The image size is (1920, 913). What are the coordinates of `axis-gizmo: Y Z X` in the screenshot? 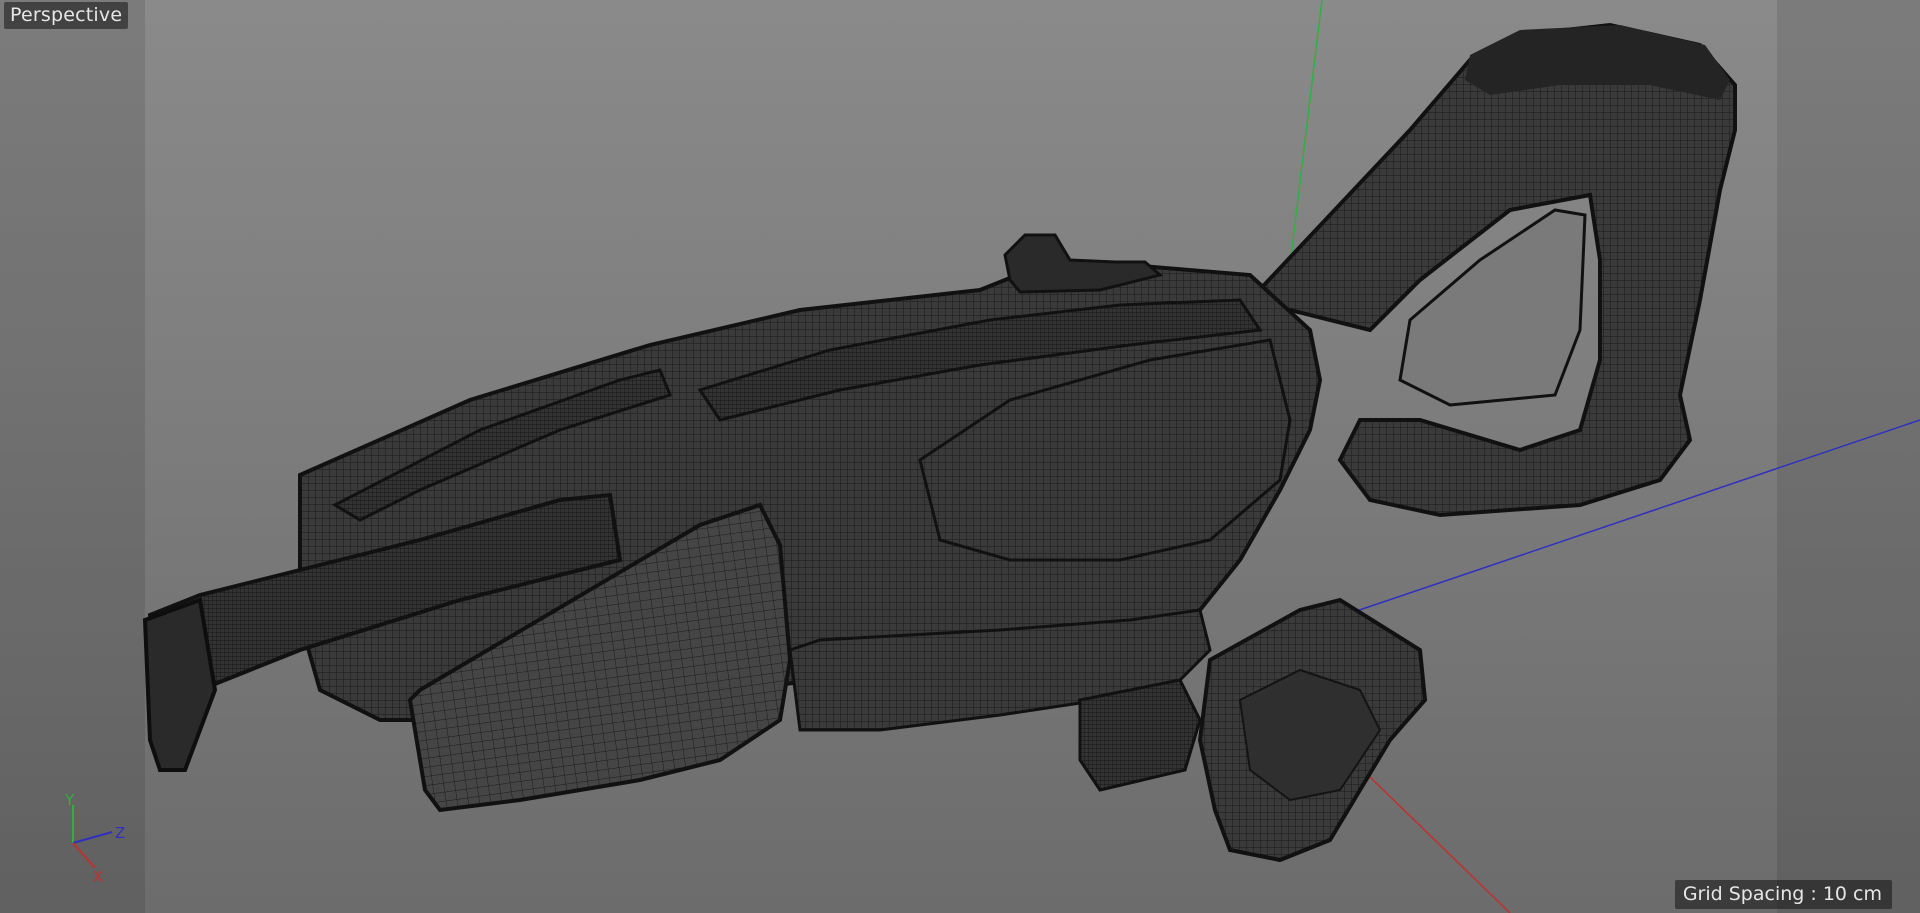 It's located at (94, 838).